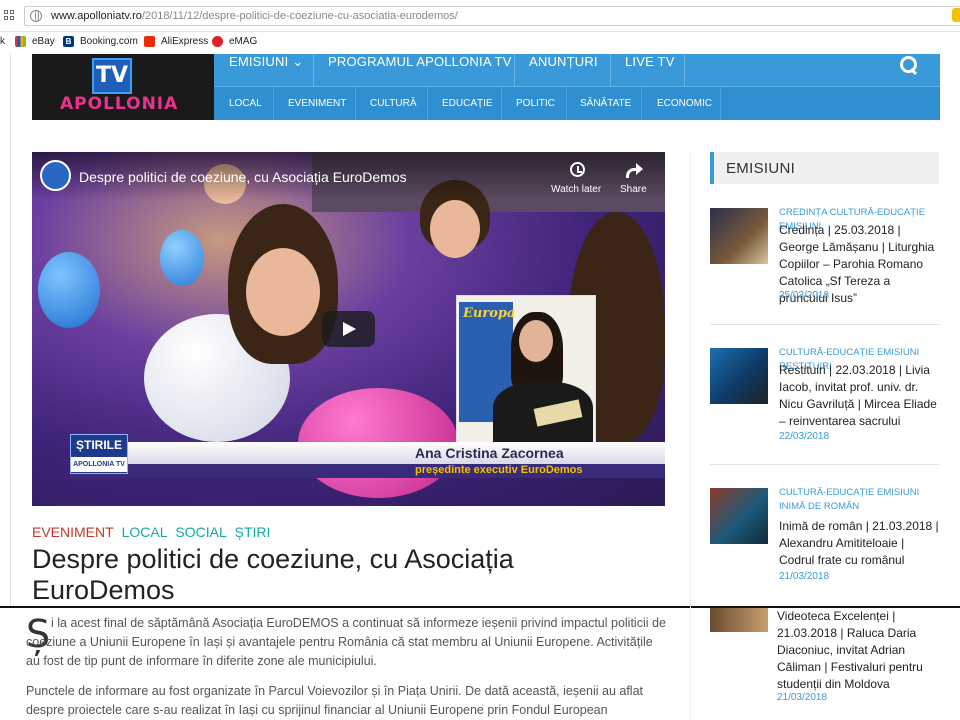  What do you see at coordinates (36, 16) in the screenshot?
I see `globe-icon` at bounding box center [36, 16].